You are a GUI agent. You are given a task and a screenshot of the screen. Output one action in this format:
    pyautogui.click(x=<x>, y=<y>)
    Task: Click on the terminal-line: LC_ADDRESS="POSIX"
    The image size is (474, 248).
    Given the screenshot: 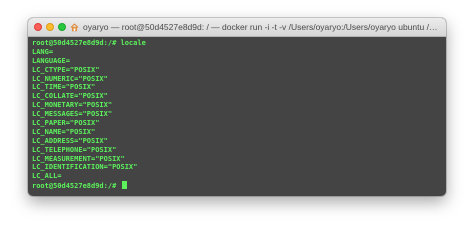 What is the action you would take?
    pyautogui.click(x=70, y=140)
    